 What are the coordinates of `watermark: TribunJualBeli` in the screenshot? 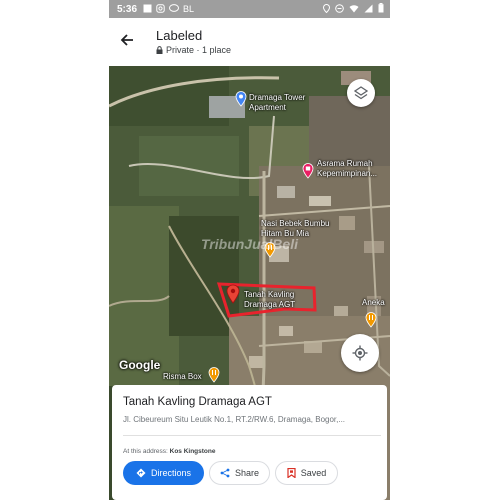 It's located at (249, 244).